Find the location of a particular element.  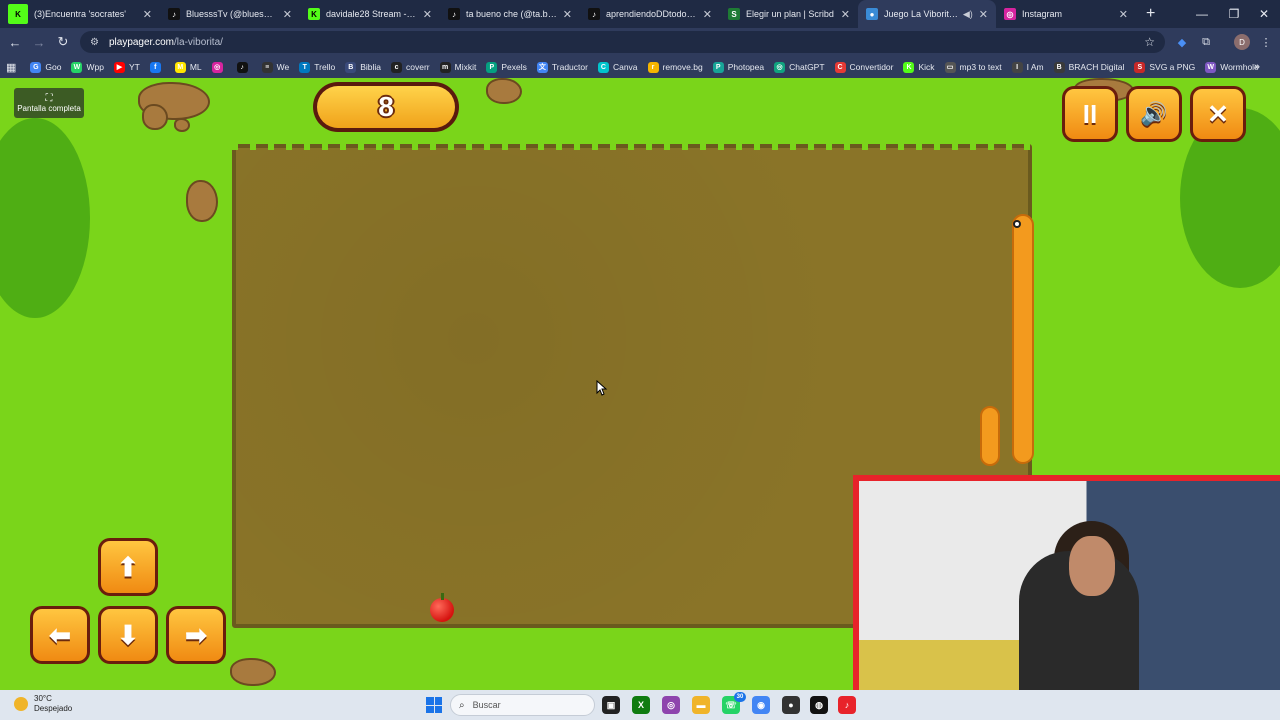

app-icon-dark: ● is located at coordinates (791, 705).